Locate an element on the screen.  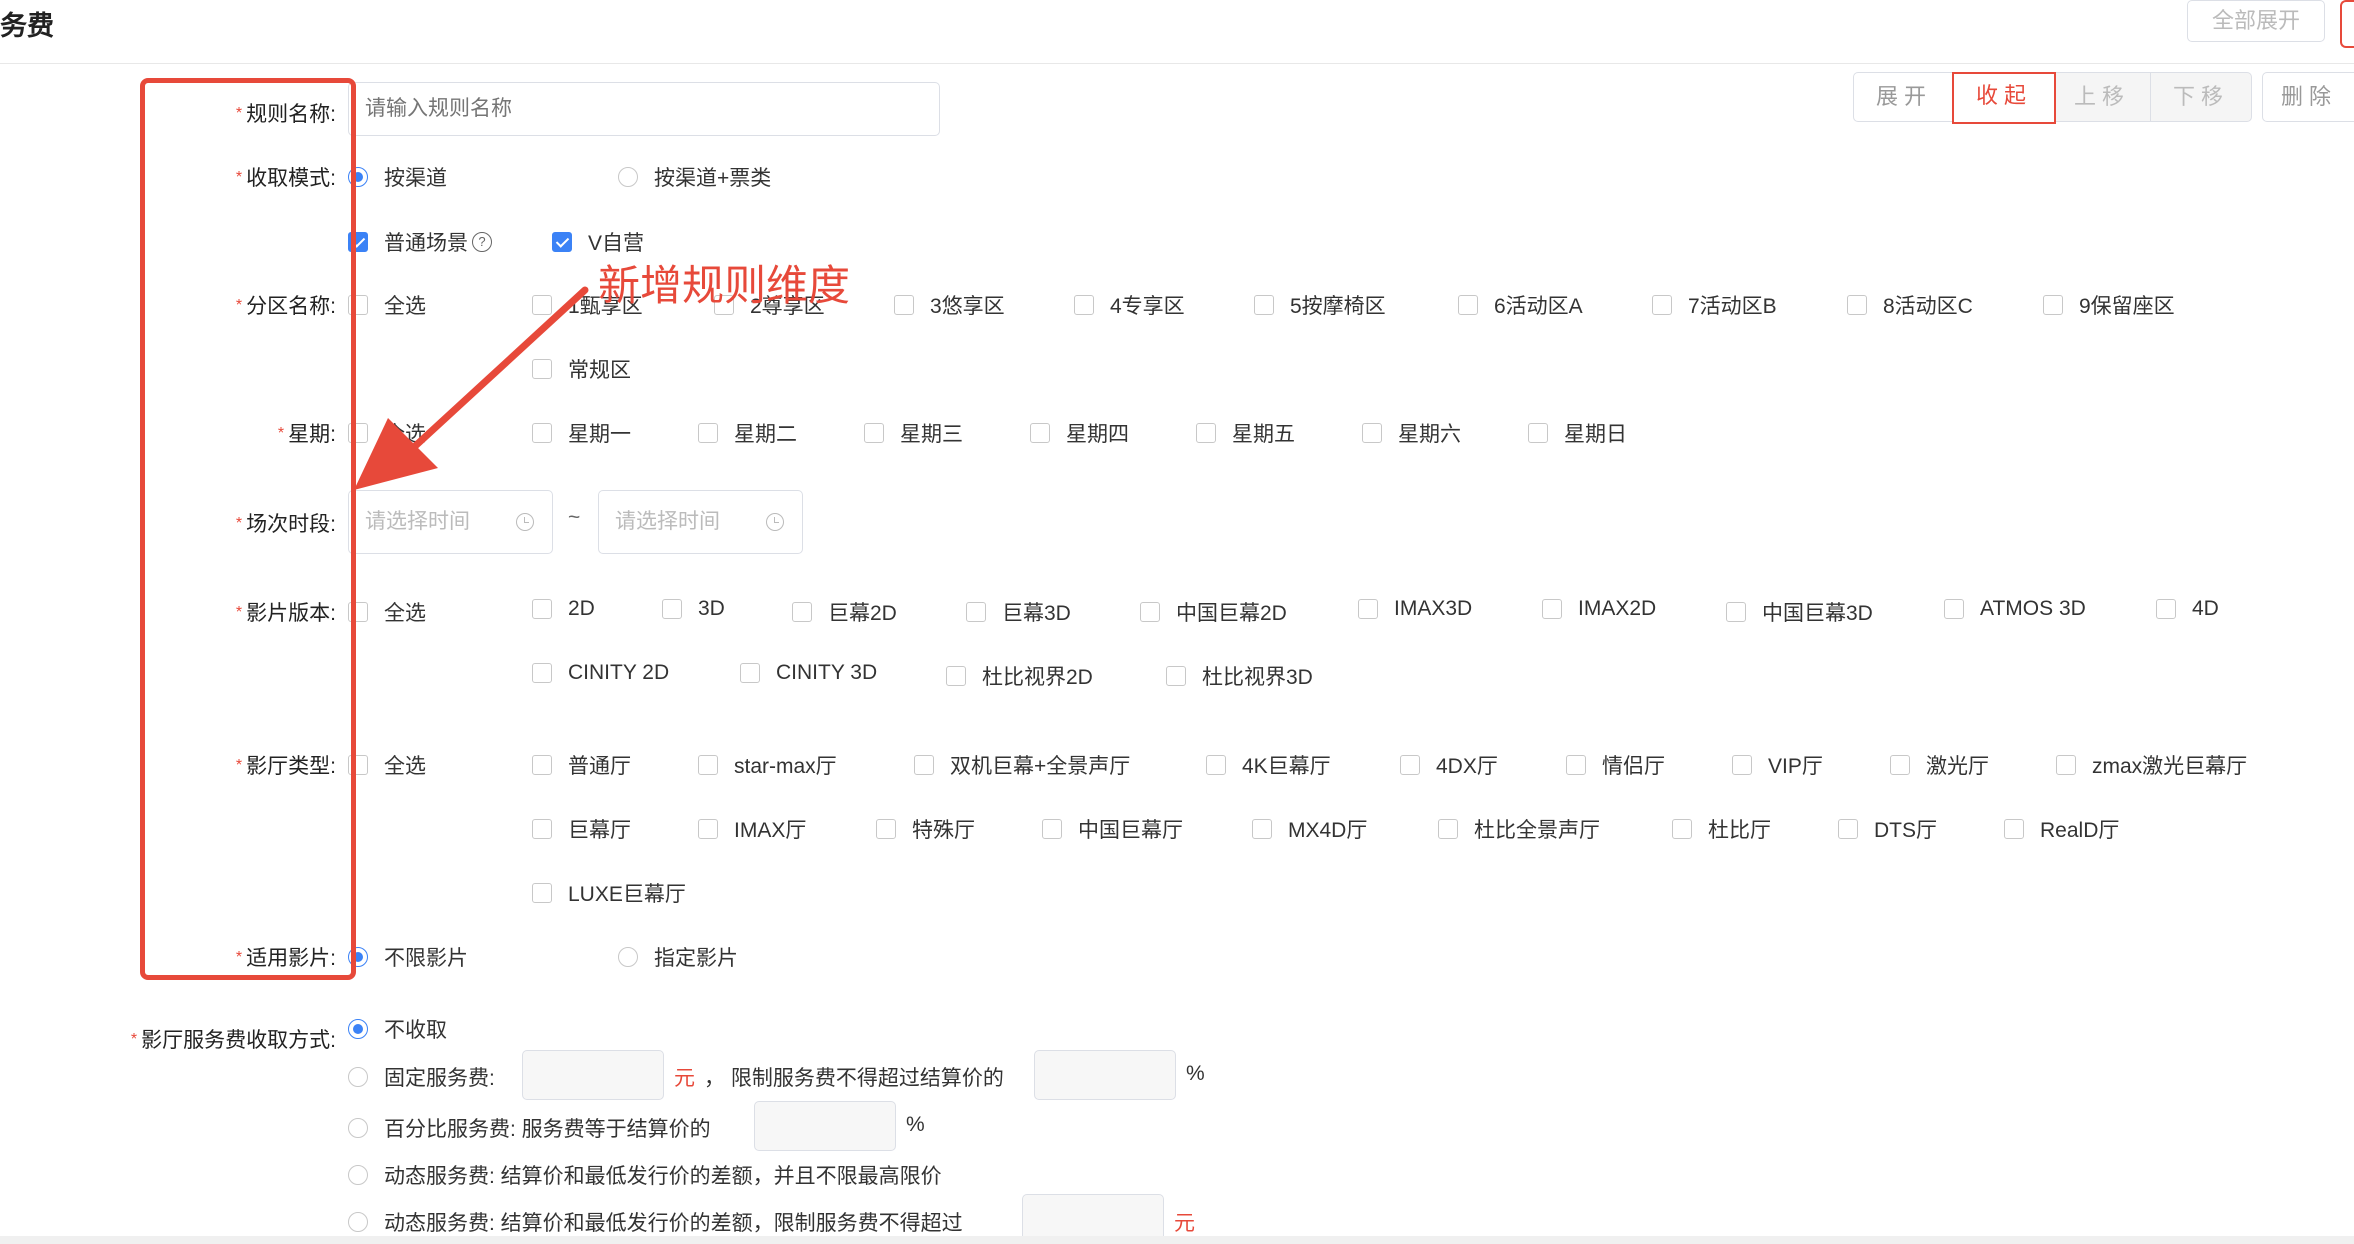
hall-type-option: 激光厅 is located at coordinates (1939, 765).